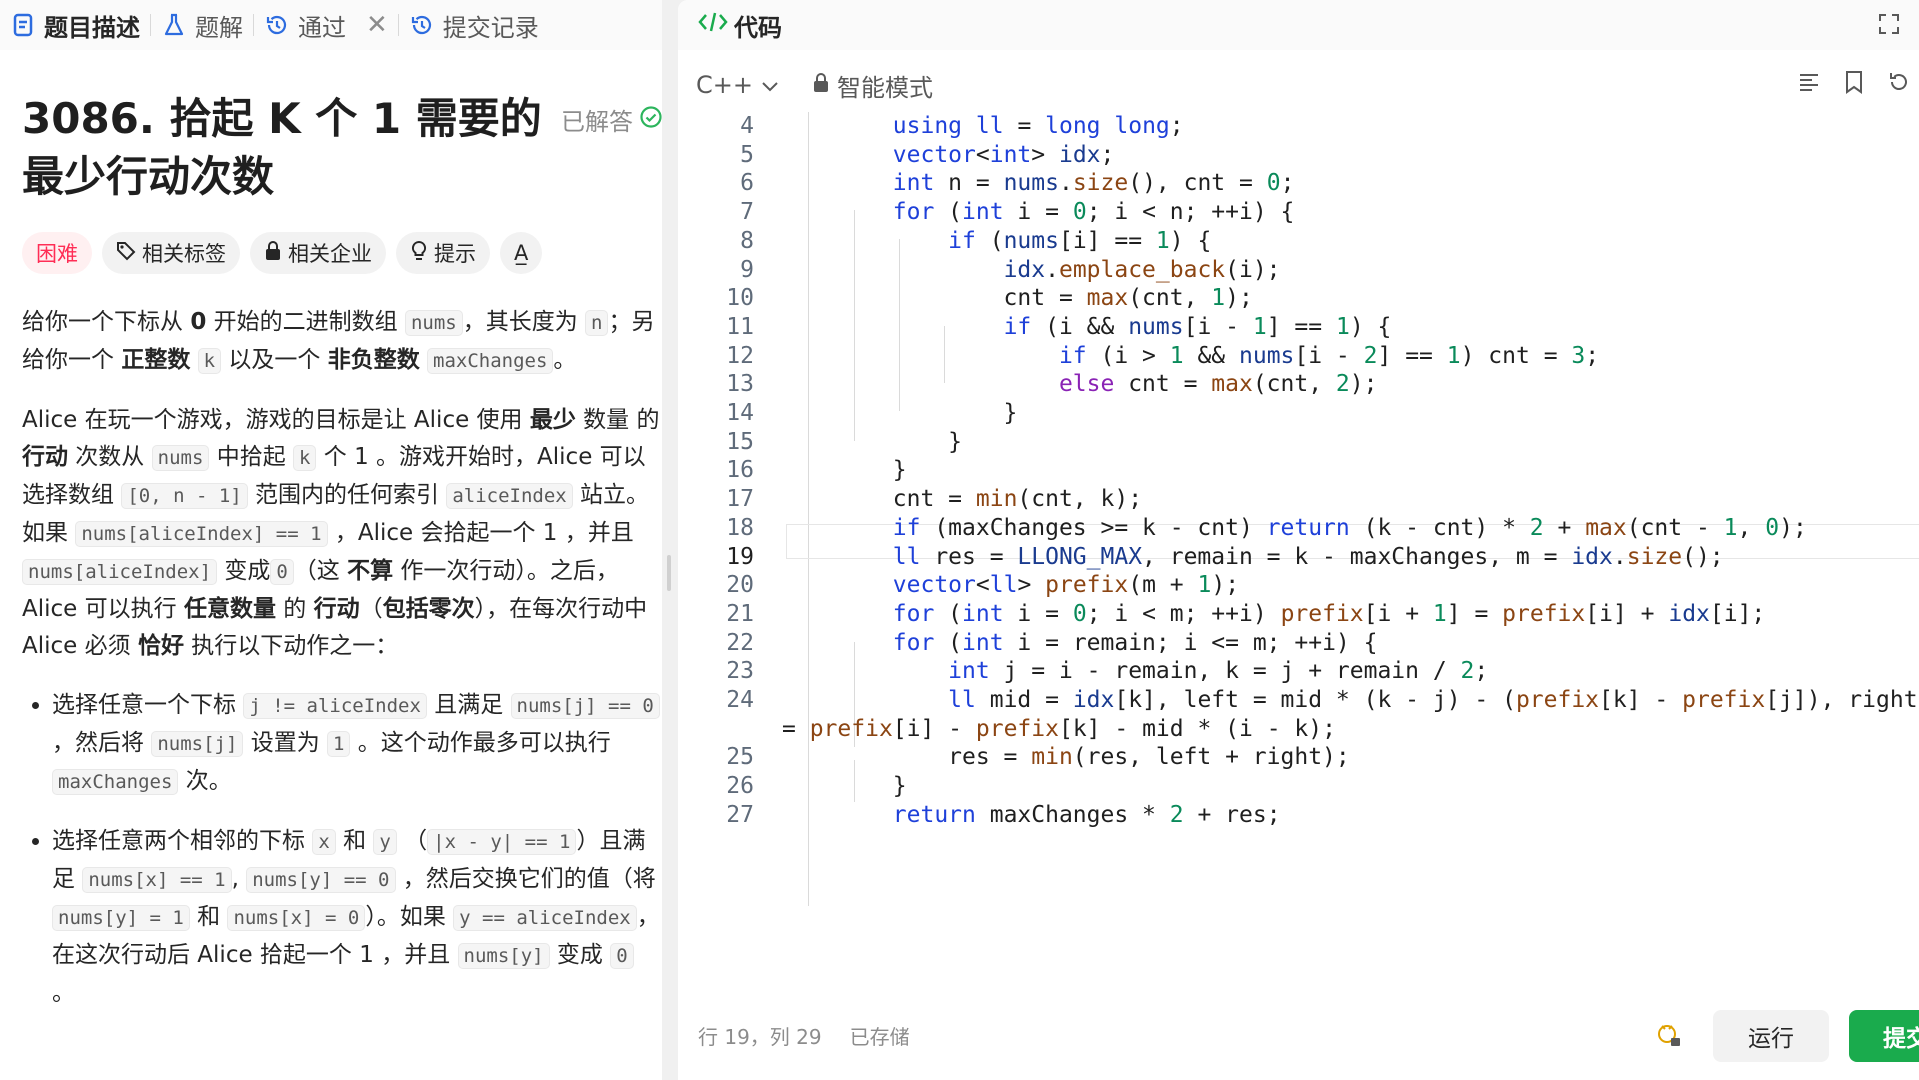 This screenshot has width=1919, height=1080. Describe the element at coordinates (282, 148) in the screenshot. I see `problem-title: 3086. 拾起 K 个 1 需要的最少行动次数` at that location.